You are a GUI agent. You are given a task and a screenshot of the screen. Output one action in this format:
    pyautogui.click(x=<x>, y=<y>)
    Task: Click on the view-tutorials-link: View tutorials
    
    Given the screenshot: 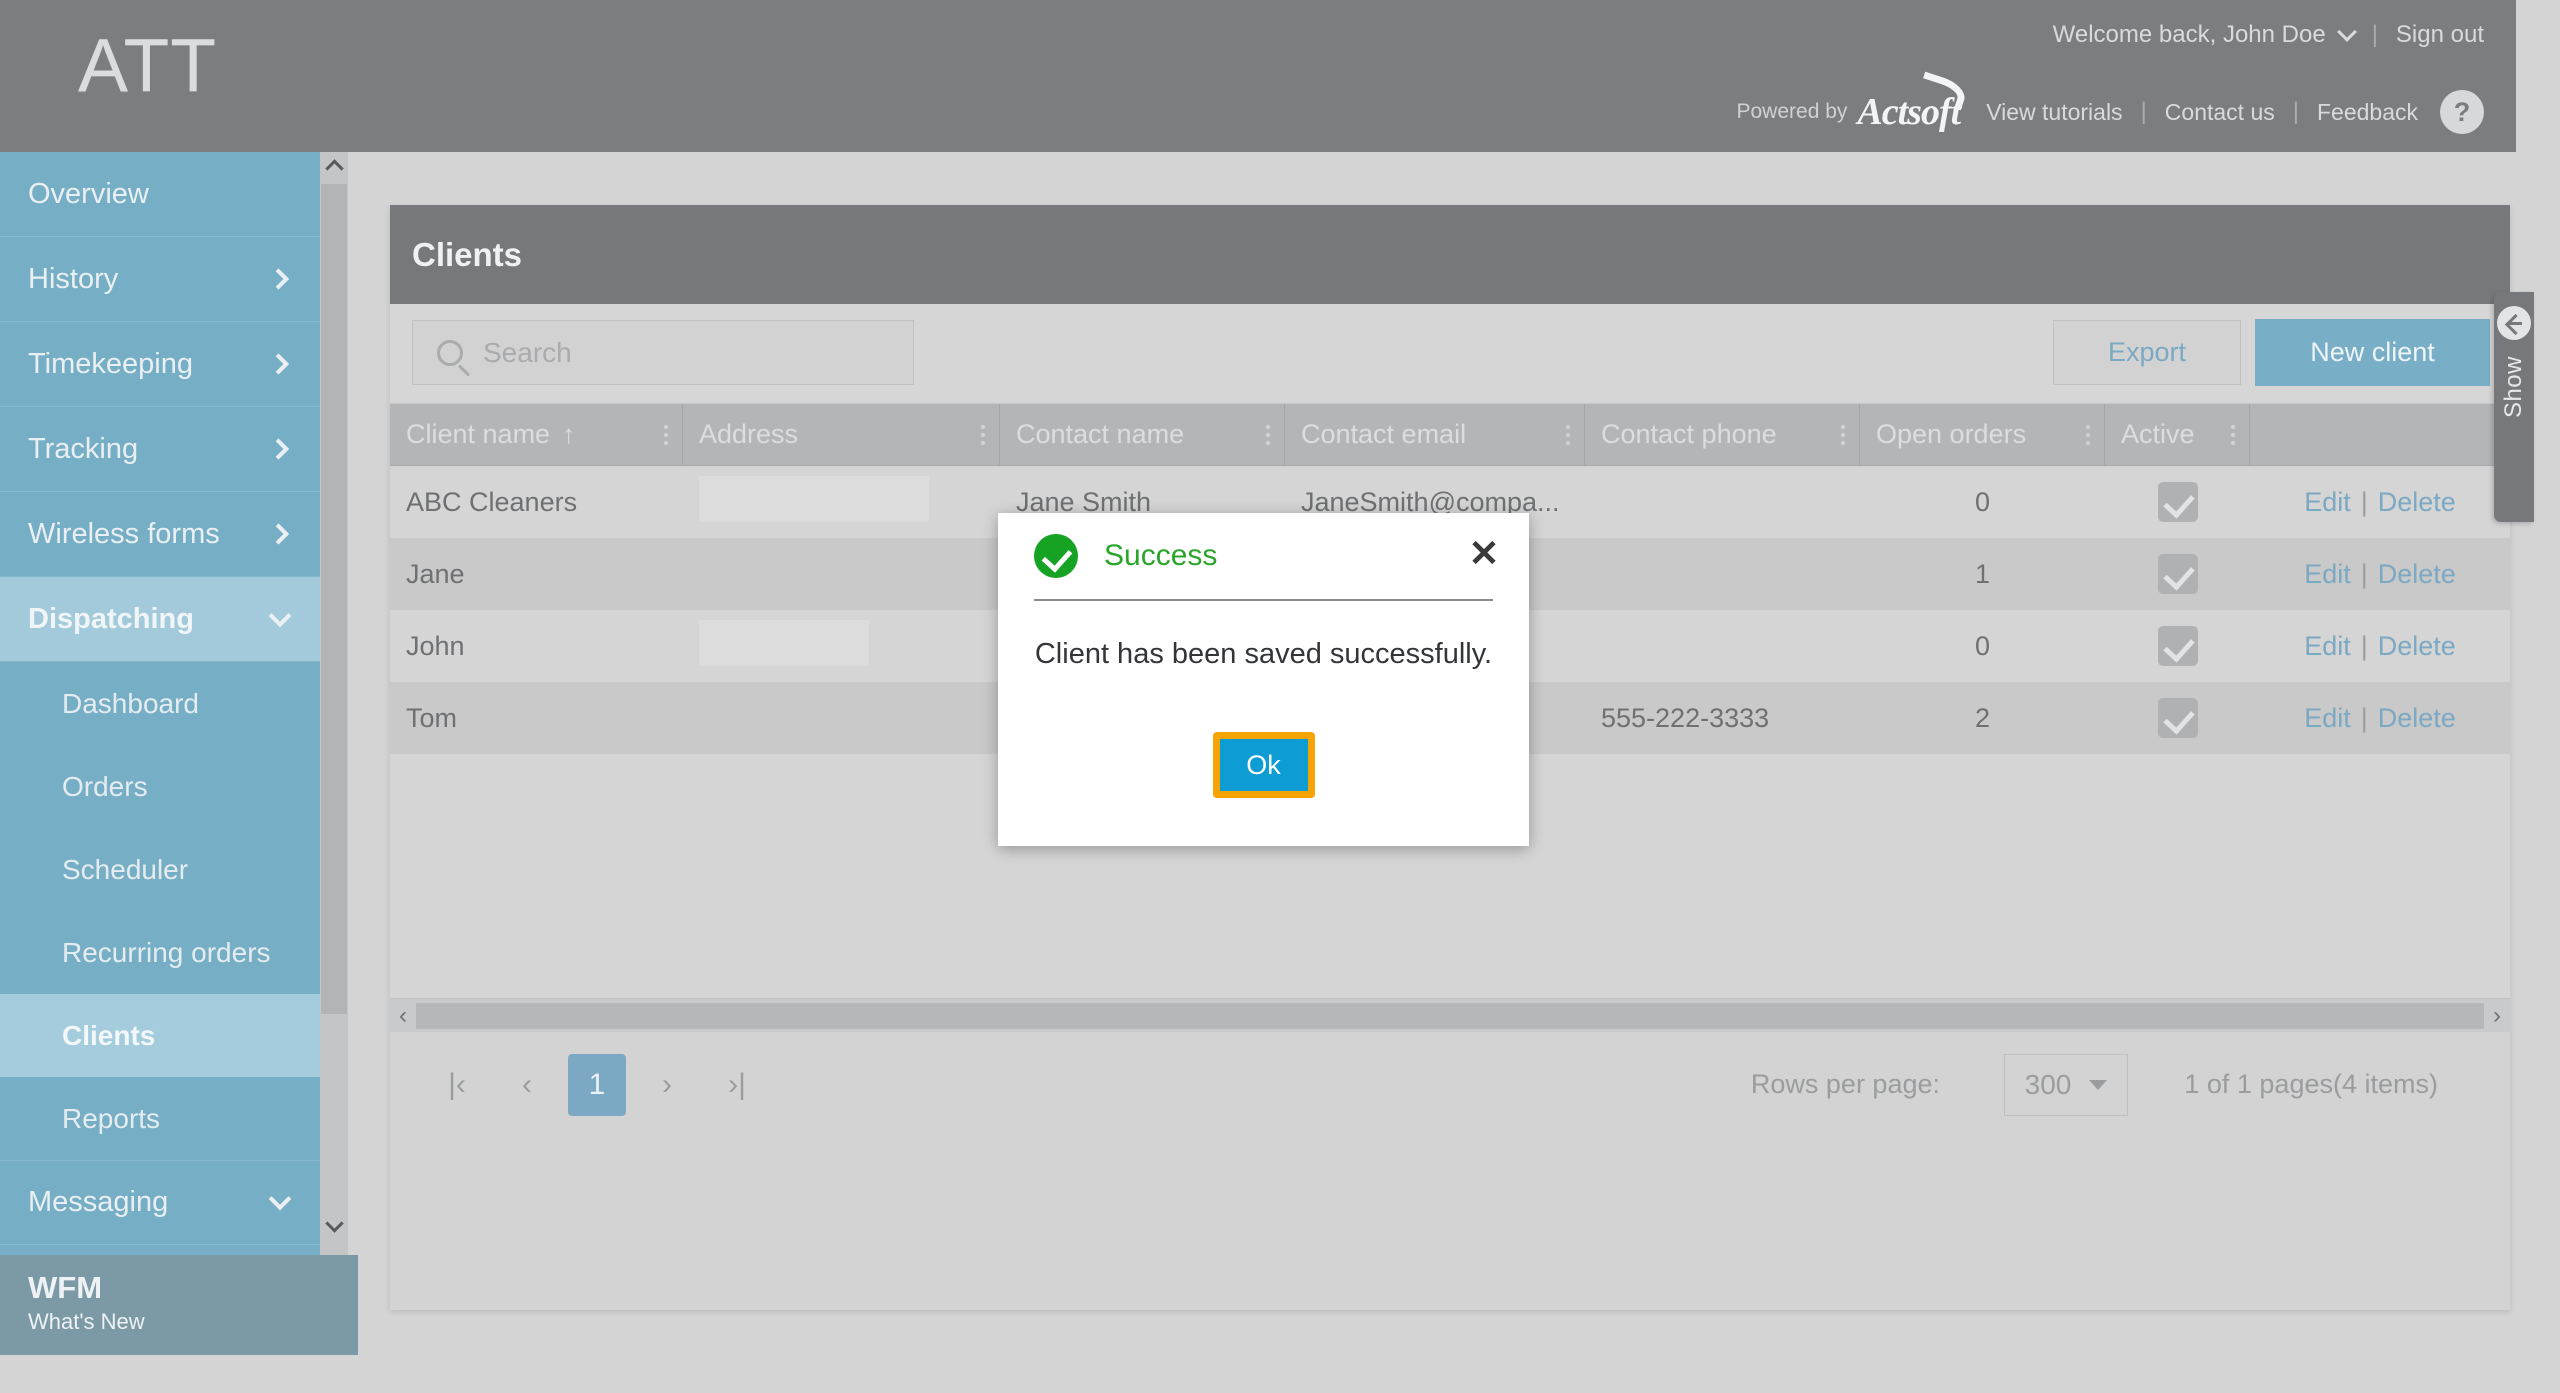 What is the action you would take?
    pyautogui.click(x=2054, y=112)
    